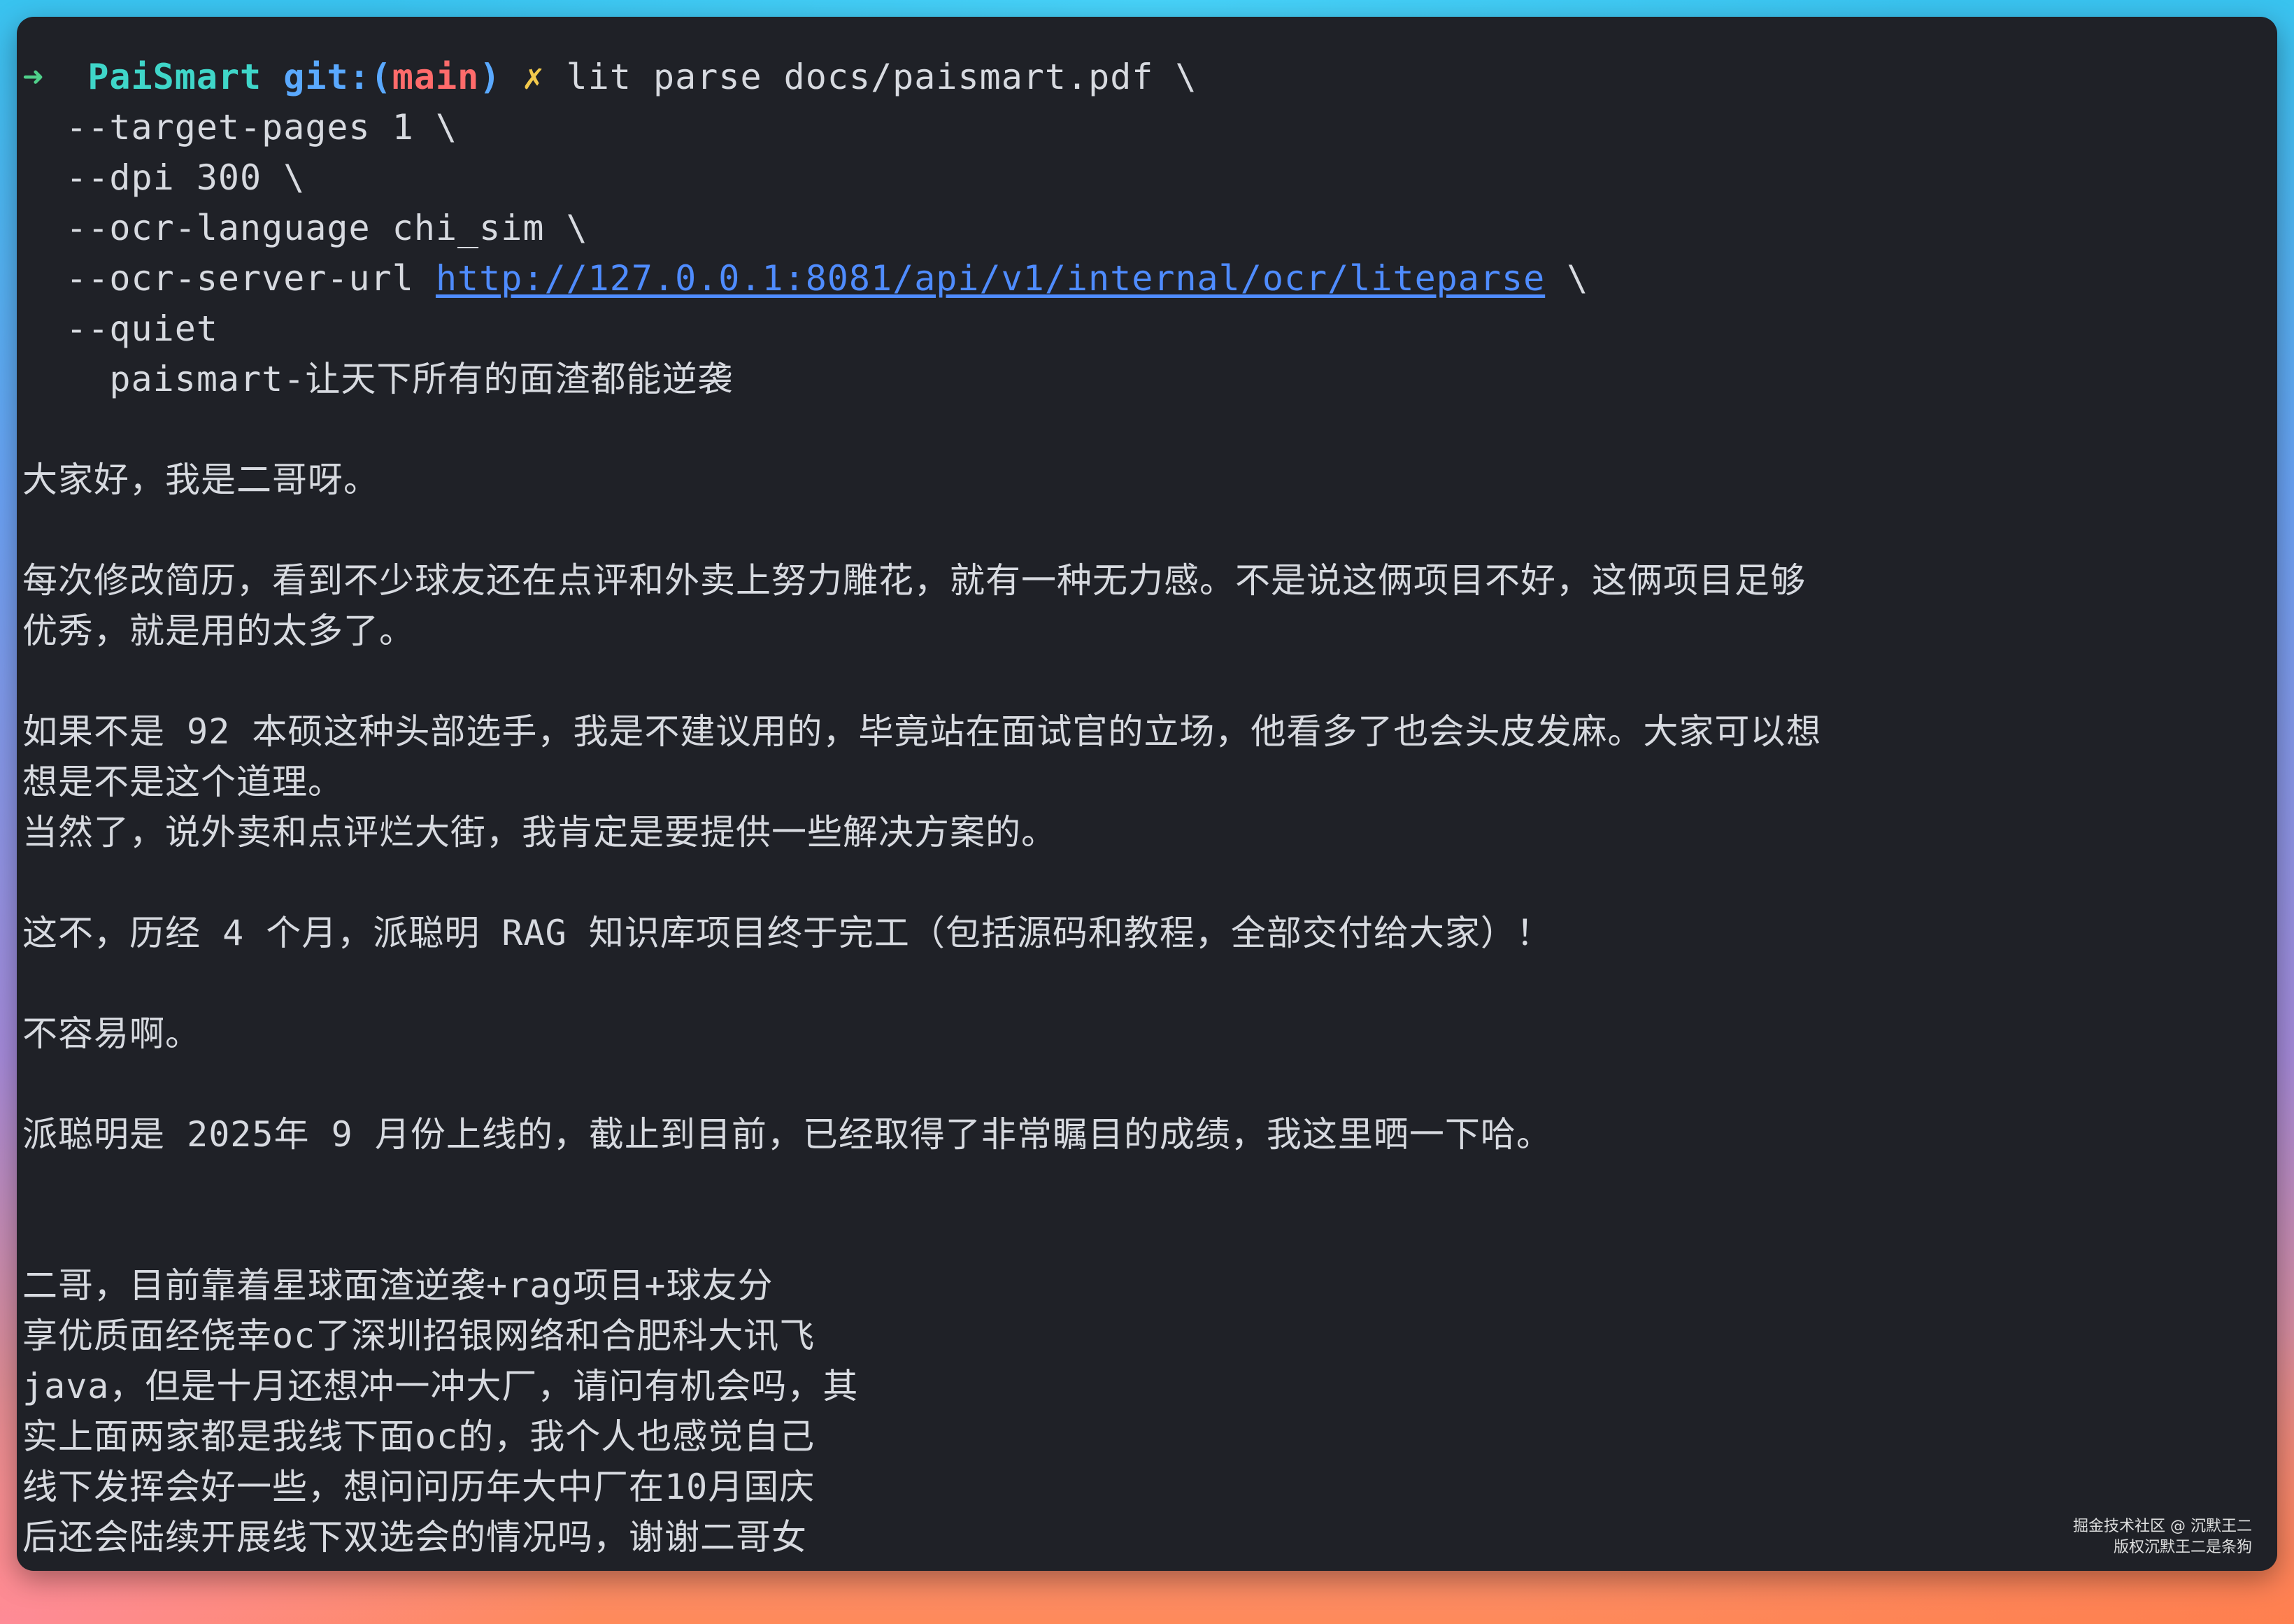 The image size is (2294, 1624). Describe the element at coordinates (240, 128) in the screenshot. I see `command-line-2: --target-pages 1 \` at that location.